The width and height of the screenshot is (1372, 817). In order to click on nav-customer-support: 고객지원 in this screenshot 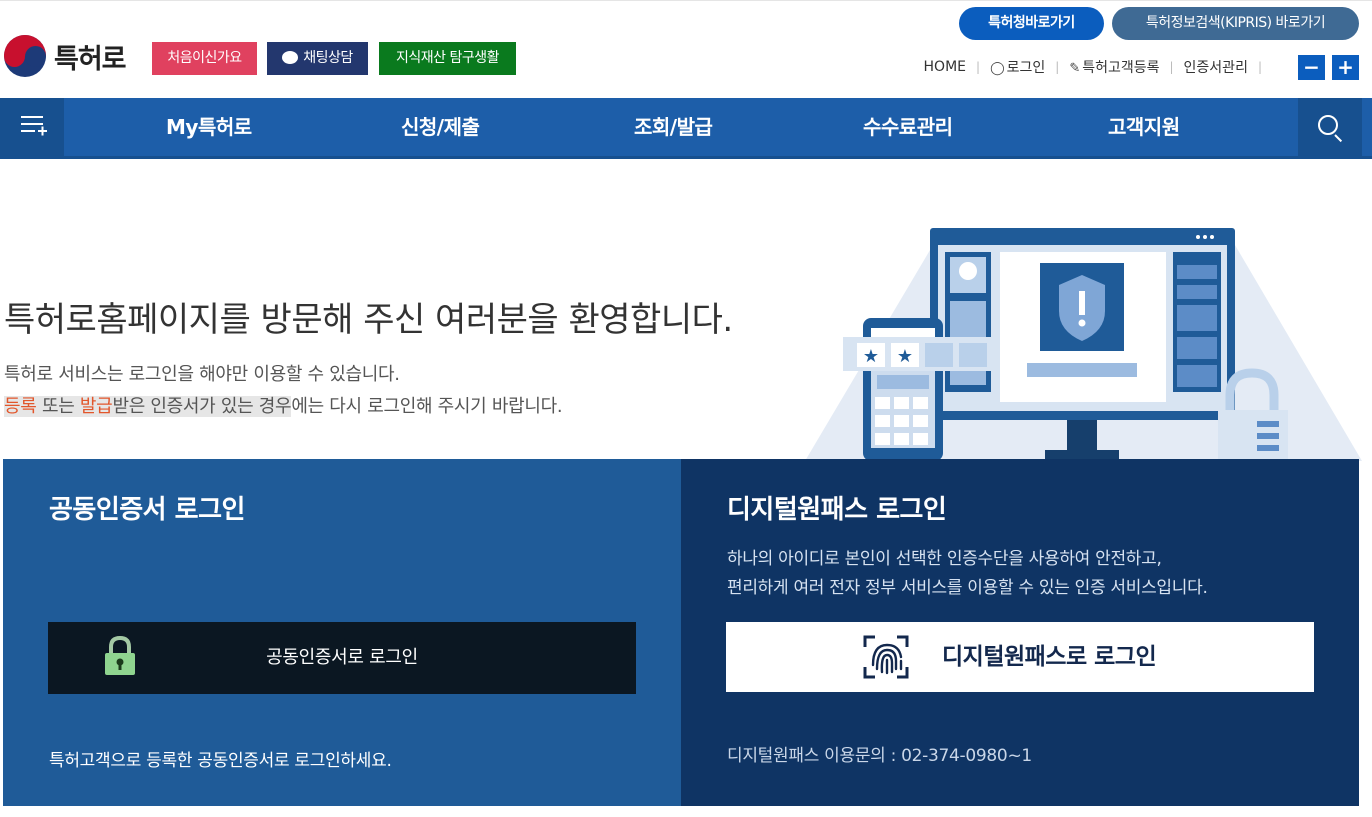, I will do `click(1144, 127)`.